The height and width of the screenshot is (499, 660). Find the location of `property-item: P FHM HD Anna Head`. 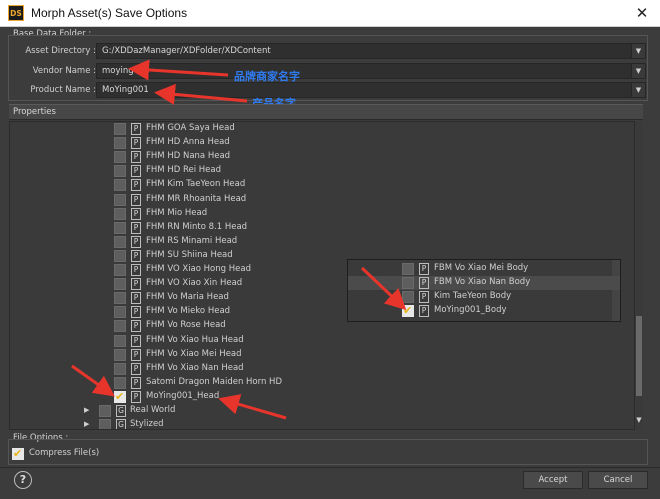

property-item: P FHM HD Anna Head is located at coordinates (320, 143).